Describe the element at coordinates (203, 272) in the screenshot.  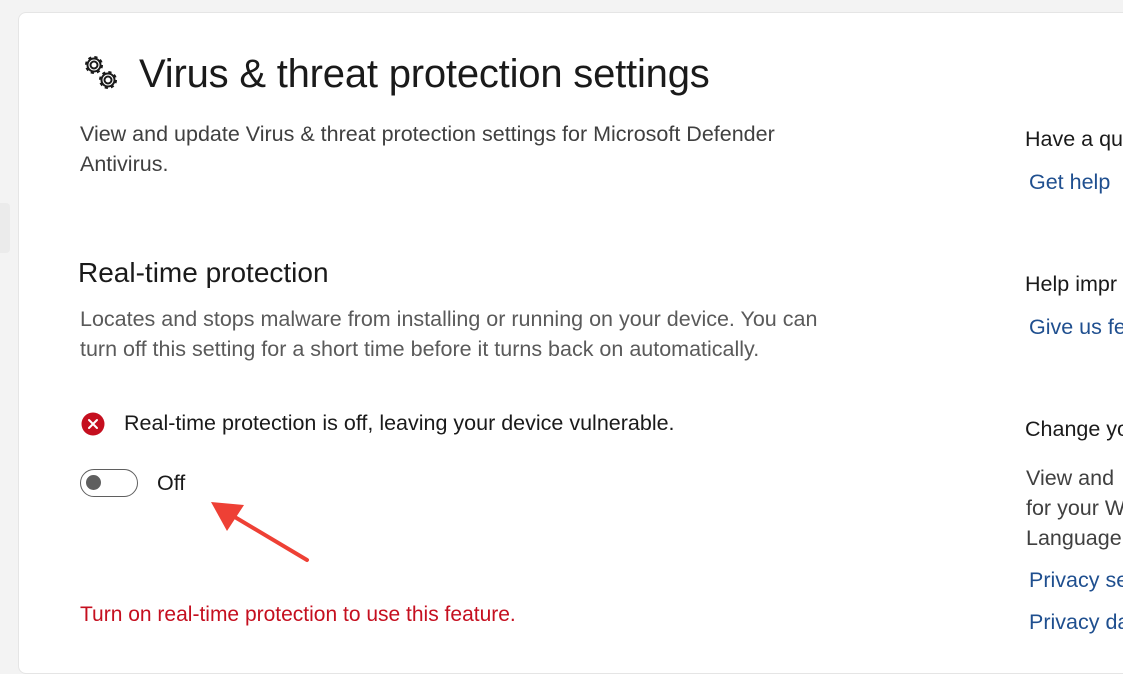
I see `section-title-realtime: Real-time protection` at that location.